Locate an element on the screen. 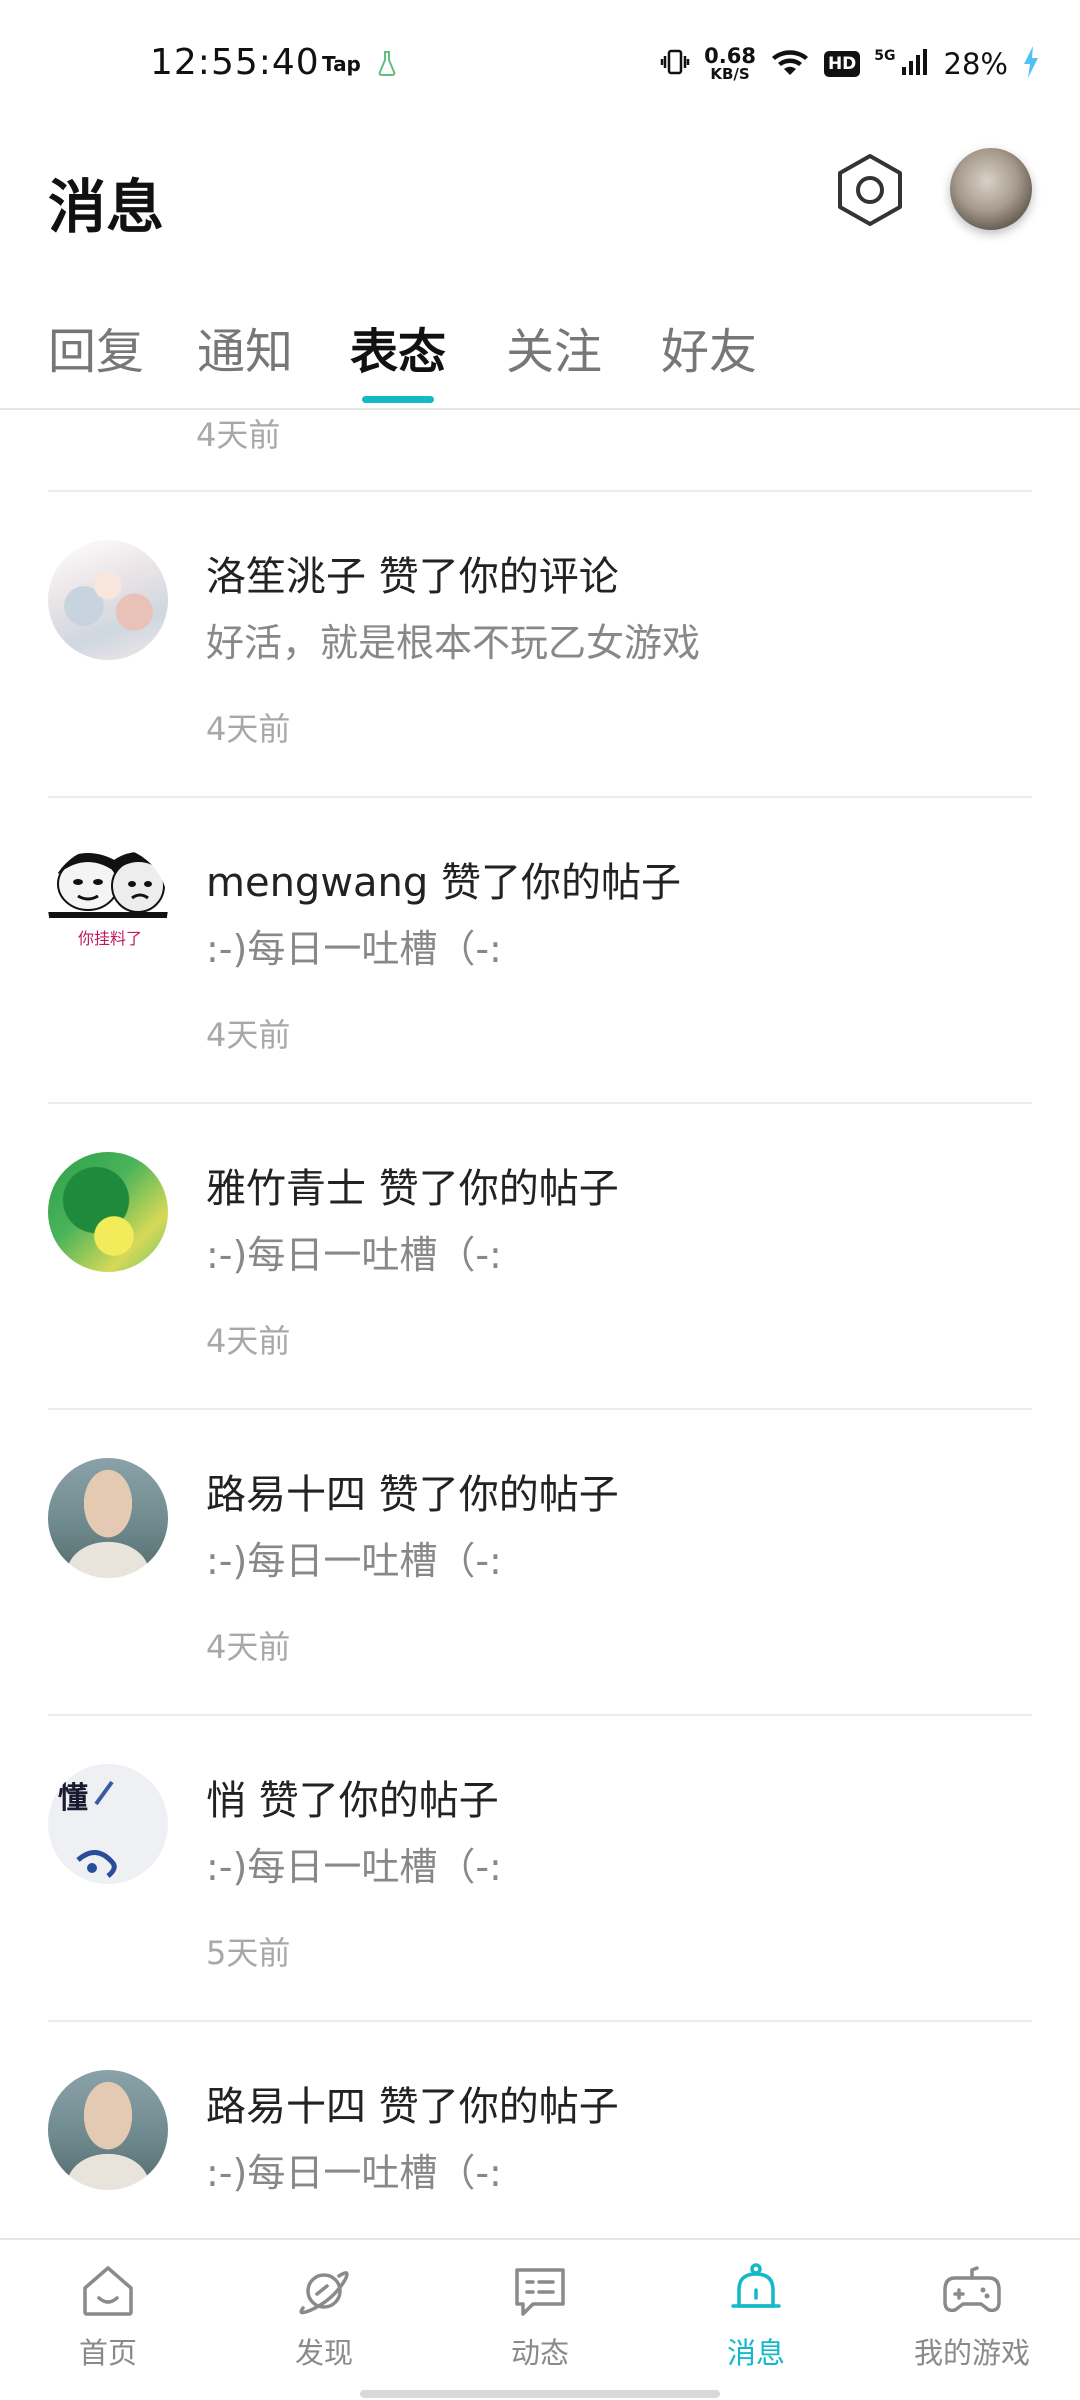 This screenshot has width=1080, height=2400. network-type: 5G is located at coordinates (885, 56).